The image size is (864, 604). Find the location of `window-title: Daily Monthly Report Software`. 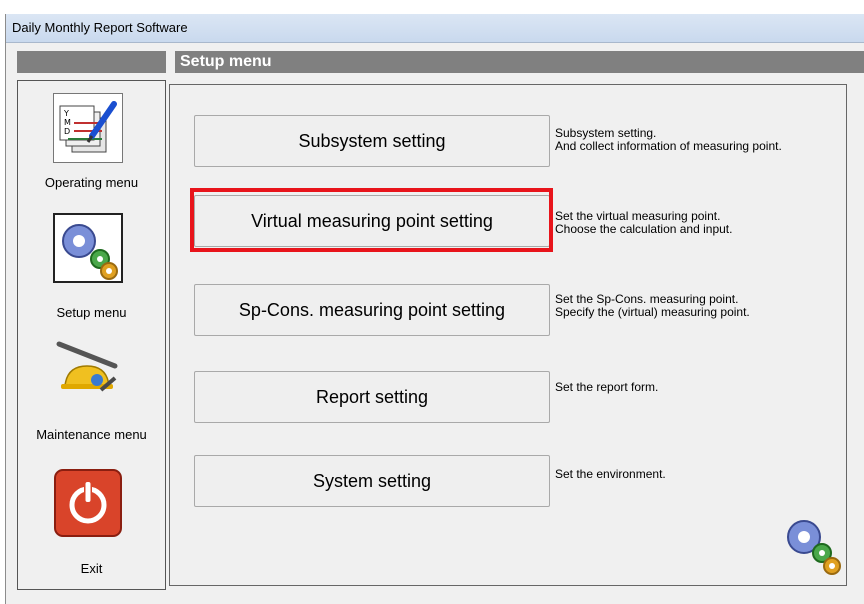

window-title: Daily Monthly Report Software is located at coordinates (100, 27).